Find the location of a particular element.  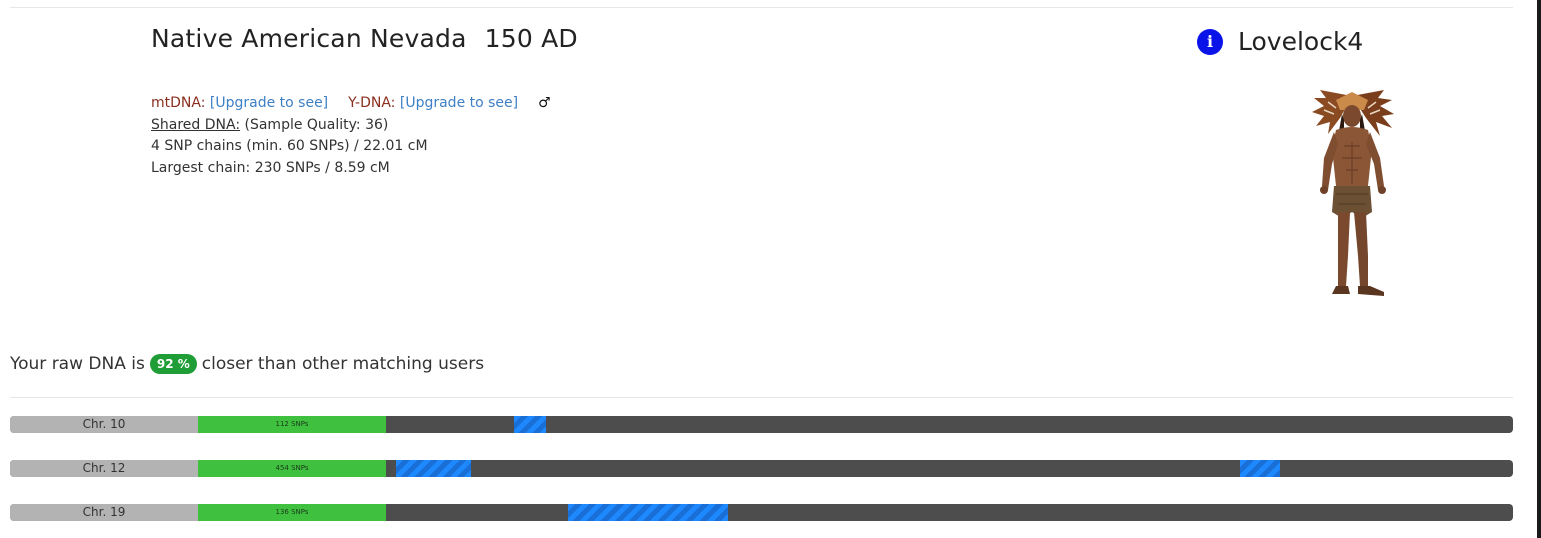

sample-title: Native American Nevada 150 AD is located at coordinates (364, 38).